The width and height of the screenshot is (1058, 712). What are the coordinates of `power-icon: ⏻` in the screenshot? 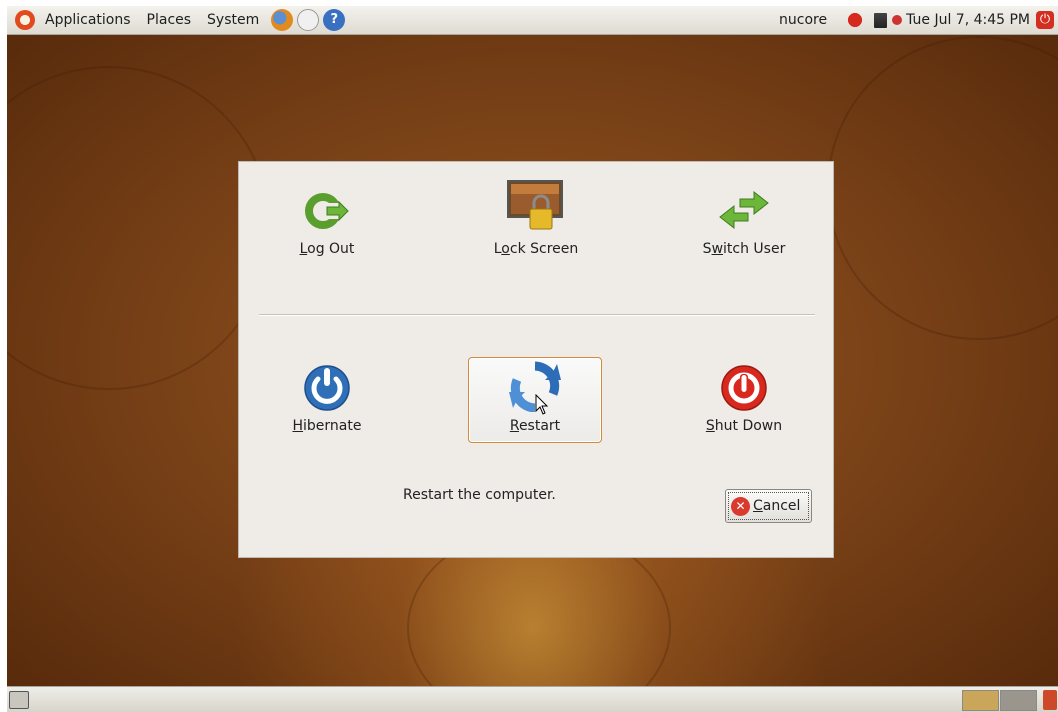 It's located at (1045, 20).